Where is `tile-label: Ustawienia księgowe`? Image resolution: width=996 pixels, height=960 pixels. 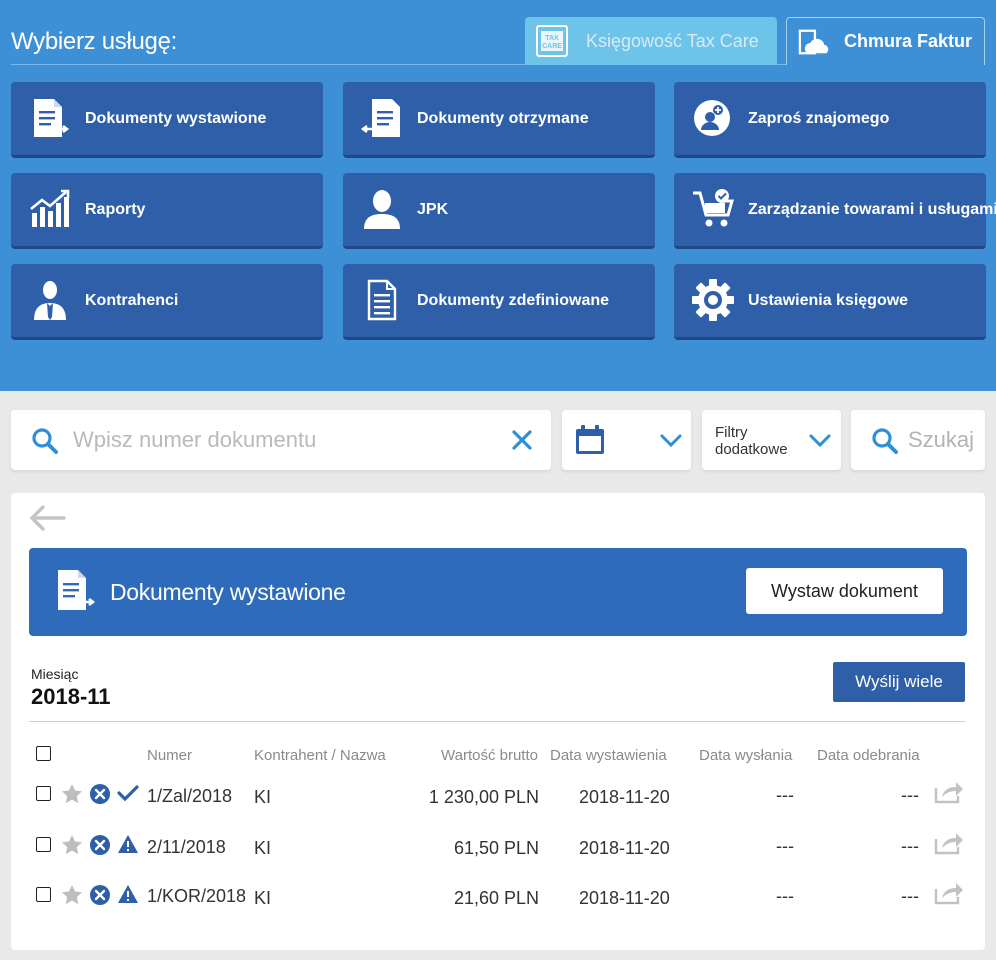
tile-label: Ustawienia księgowe is located at coordinates (828, 300).